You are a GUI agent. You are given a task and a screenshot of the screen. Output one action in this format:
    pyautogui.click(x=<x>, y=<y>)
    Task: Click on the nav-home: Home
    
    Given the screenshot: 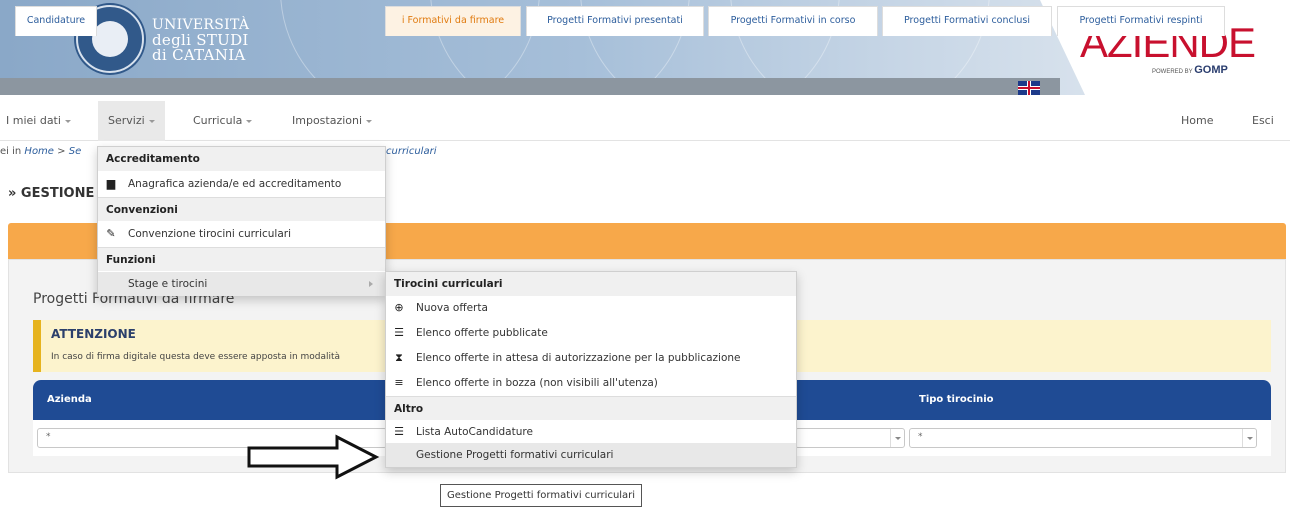 What is the action you would take?
    pyautogui.click(x=1197, y=121)
    